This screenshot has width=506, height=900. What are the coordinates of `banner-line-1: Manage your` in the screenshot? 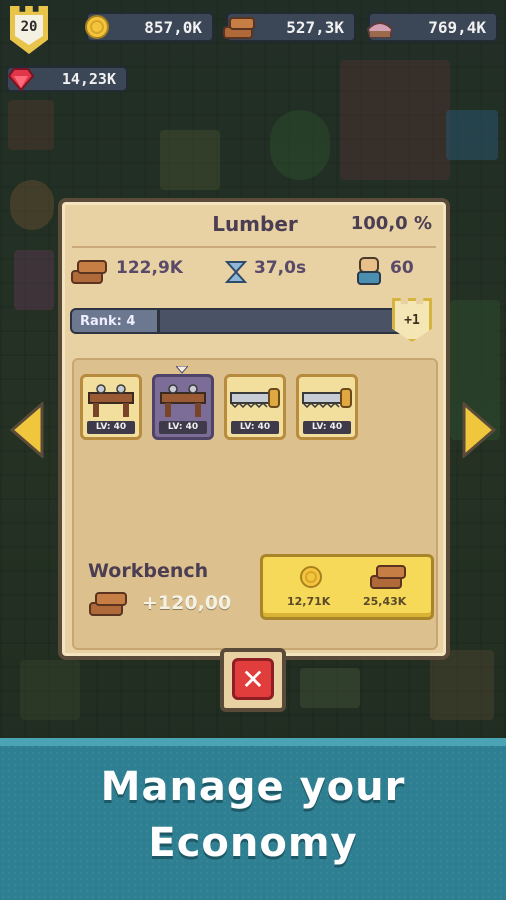 It's located at (253, 787).